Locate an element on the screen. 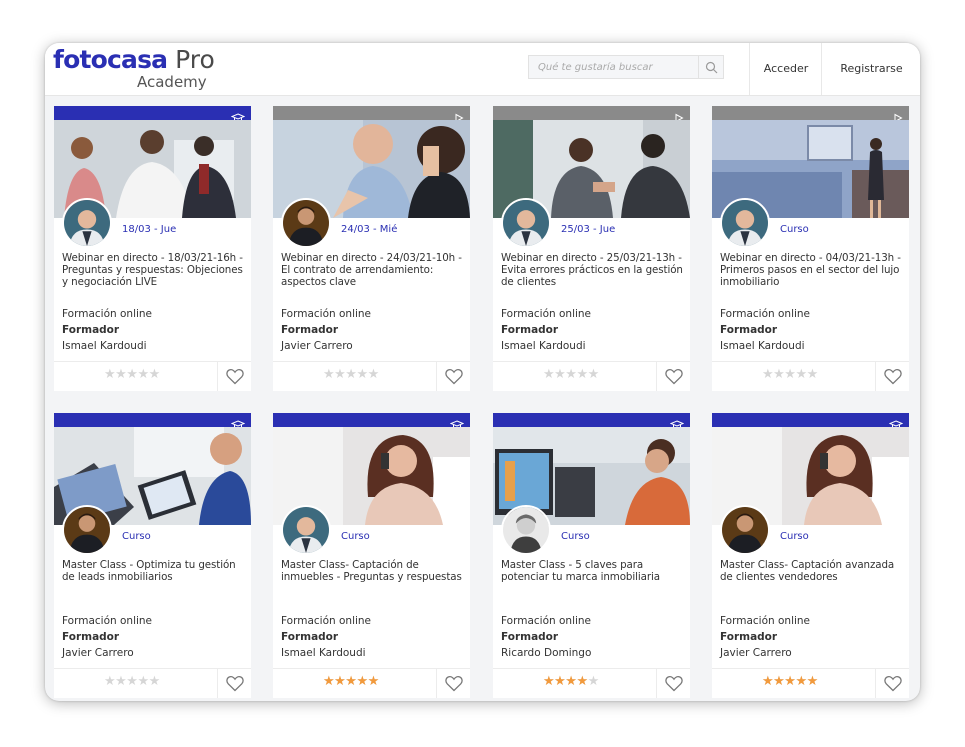  card-tag: 18/03 - Jue is located at coordinates (149, 229).